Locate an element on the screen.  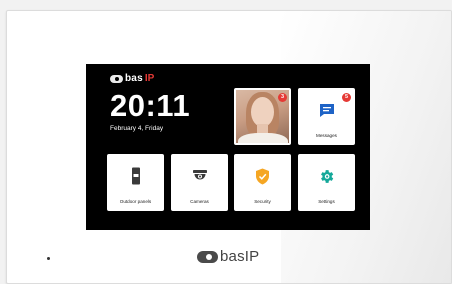
security-tile: Security is located at coordinates (262, 182).